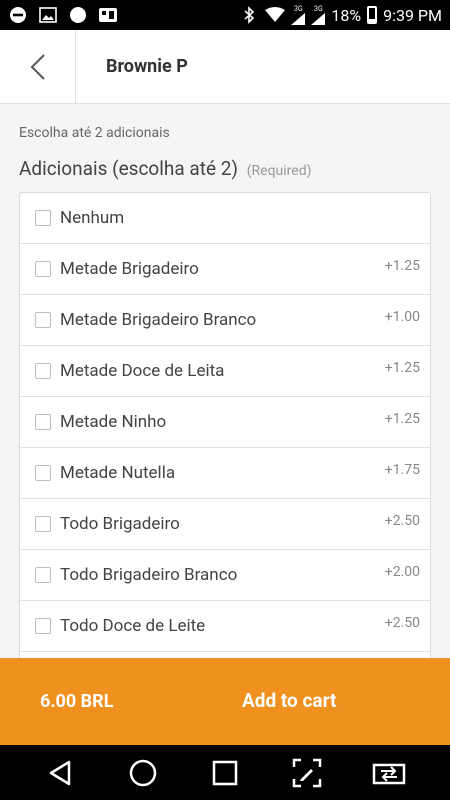  Describe the element at coordinates (402, 470) in the screenshot. I see `option-price: +1.75` at that location.